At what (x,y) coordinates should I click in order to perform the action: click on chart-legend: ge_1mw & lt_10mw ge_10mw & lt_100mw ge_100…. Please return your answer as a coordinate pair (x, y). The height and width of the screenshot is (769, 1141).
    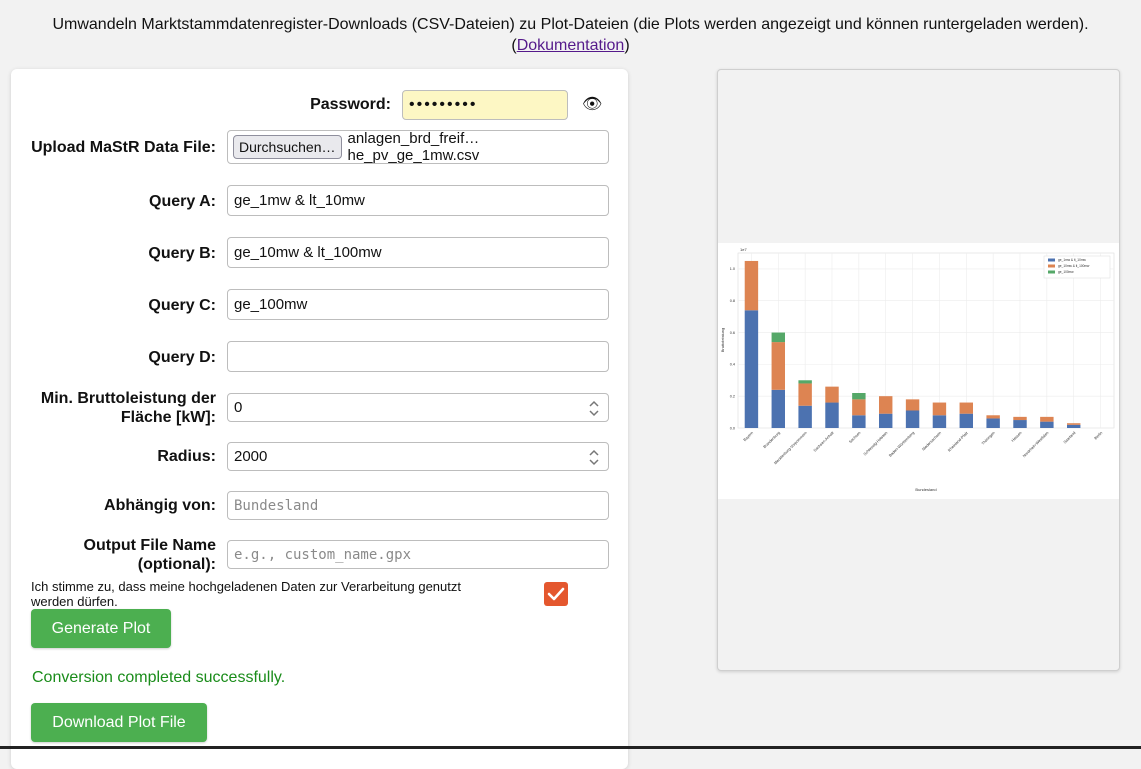
    Looking at the image, I should click on (1077, 267).